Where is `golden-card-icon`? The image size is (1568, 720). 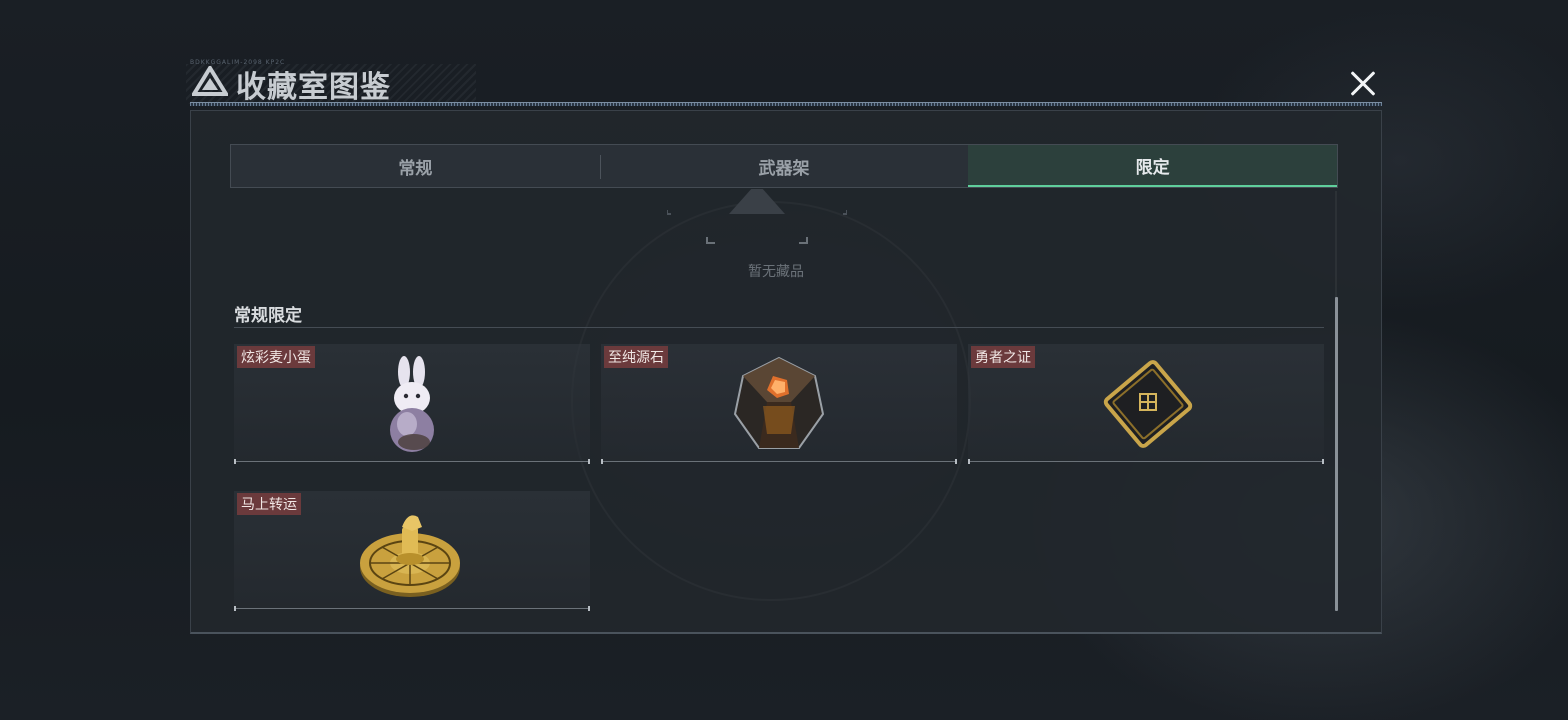 golden-card-icon is located at coordinates (1148, 404).